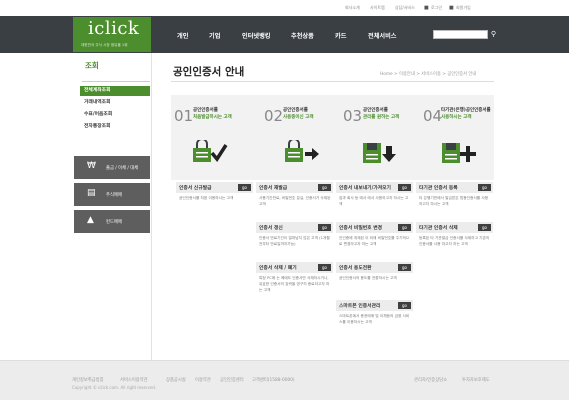 The height and width of the screenshot is (400, 569). I want to click on card-header: 스마트폰 인증서관리 go, so click(374, 305).